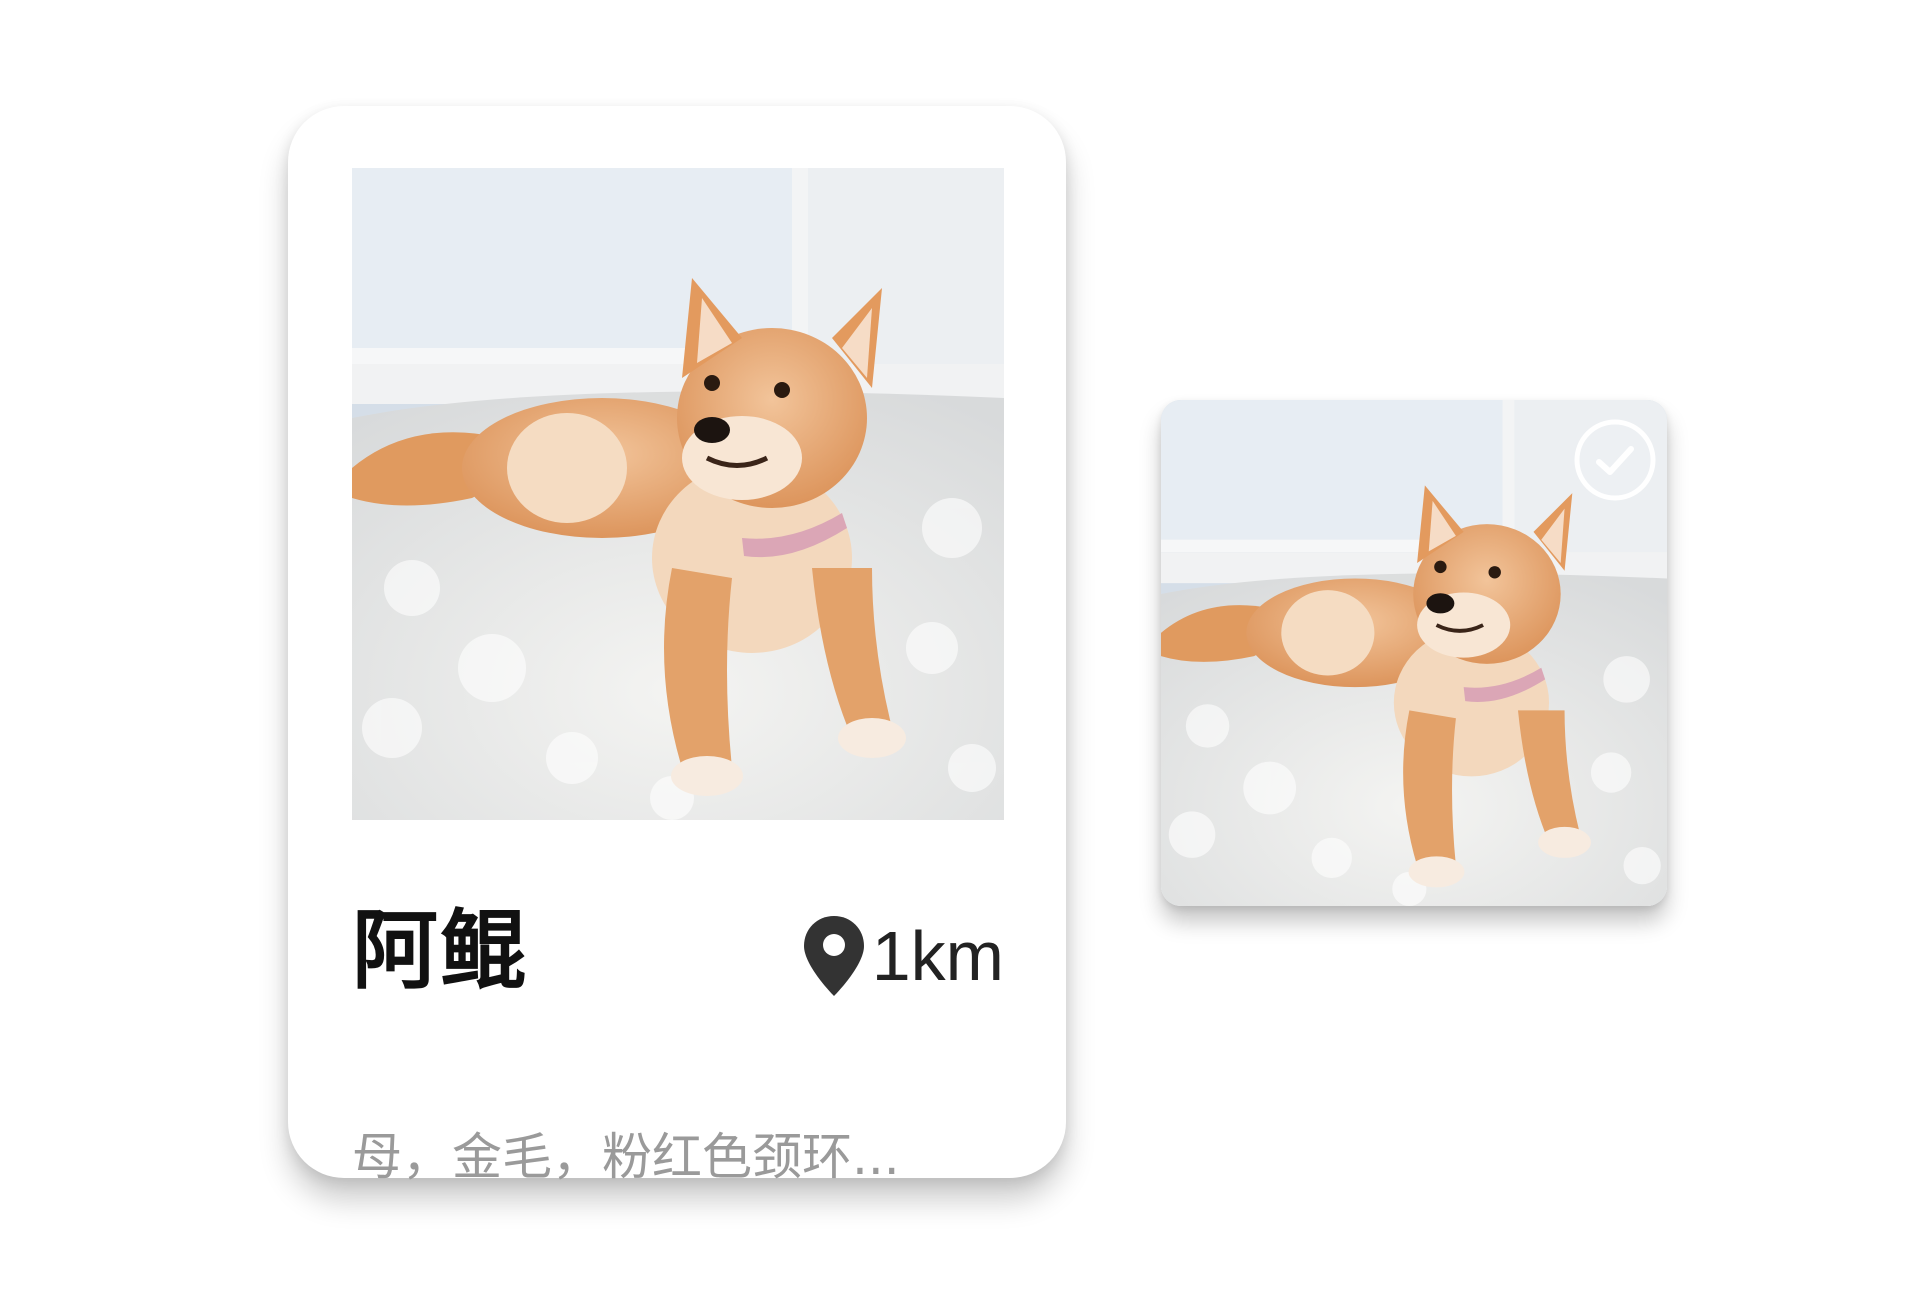 The width and height of the screenshot is (1930, 1301). I want to click on pet-name: 阿鲲, so click(440, 951).